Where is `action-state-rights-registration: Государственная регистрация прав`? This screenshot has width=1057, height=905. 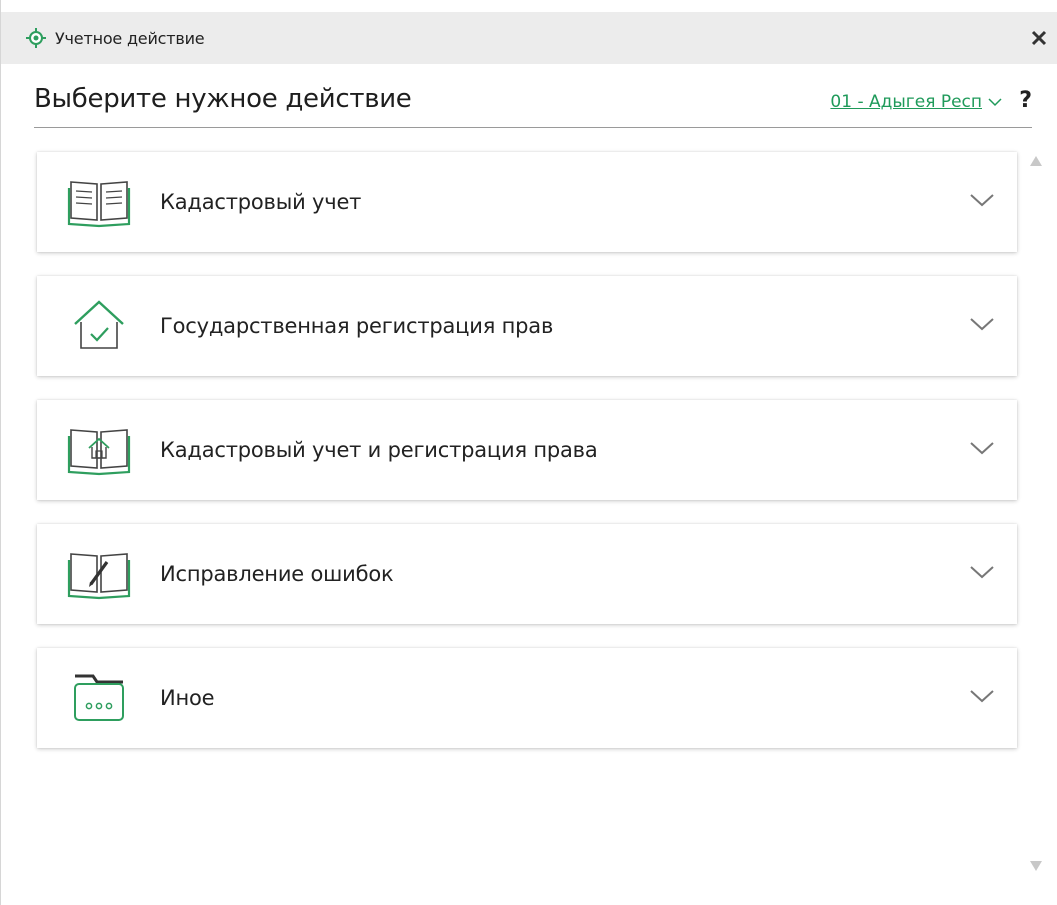 action-state-rights-registration: Государственная регистрация прав is located at coordinates (527, 326).